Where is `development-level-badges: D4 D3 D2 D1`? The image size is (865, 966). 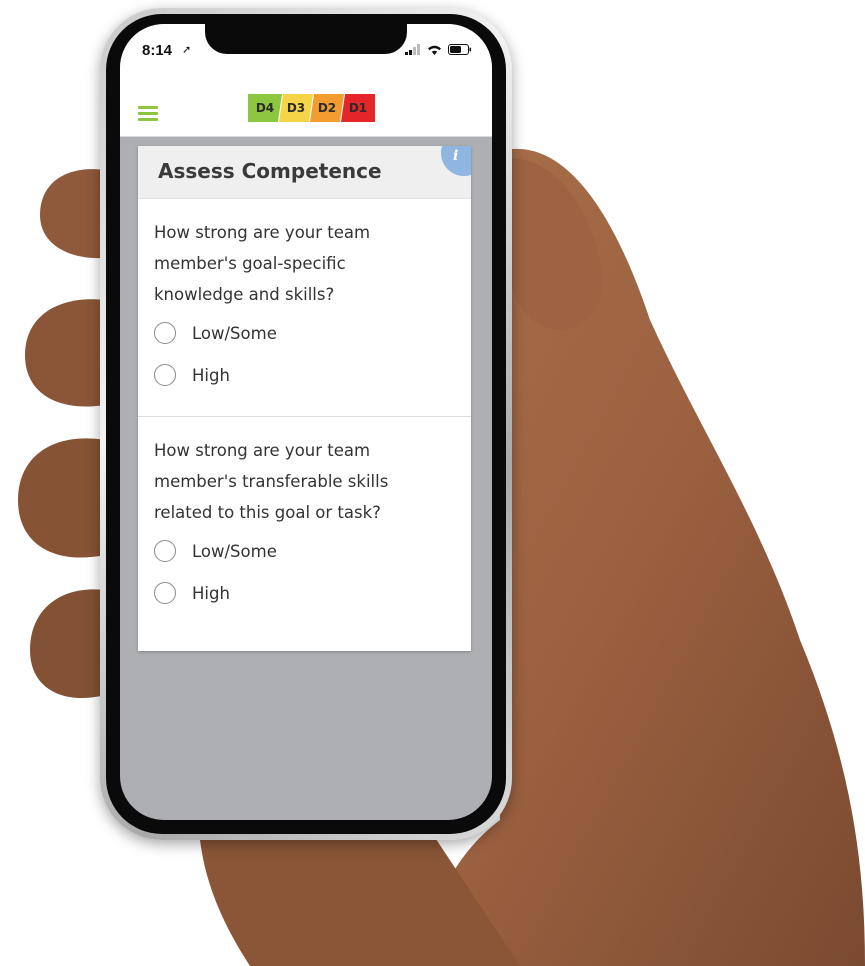 development-level-badges: D4 D3 D2 D1 is located at coordinates (311, 108).